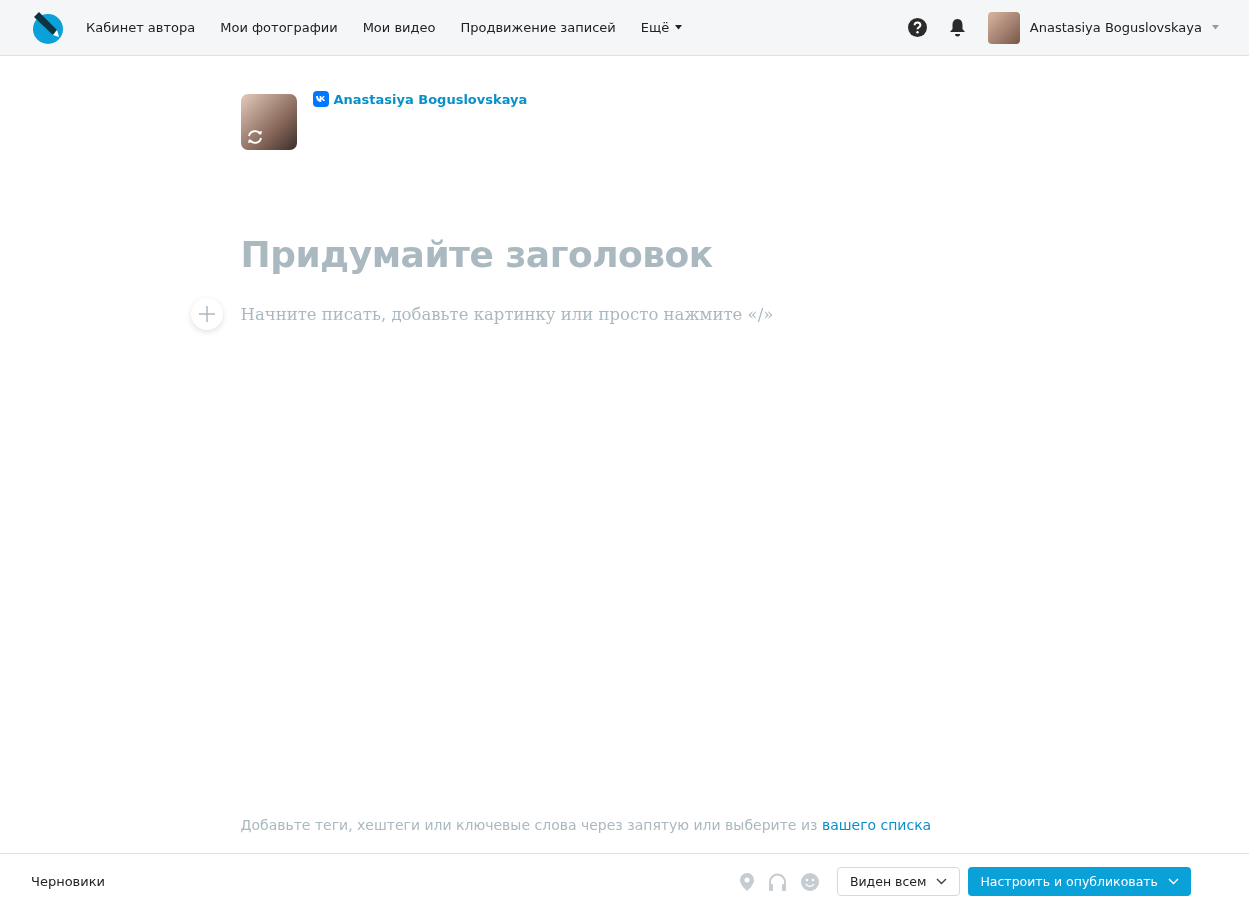 The height and width of the screenshot is (909, 1249). Describe the element at coordinates (268, 122) in the screenshot. I see `author-photo` at that location.